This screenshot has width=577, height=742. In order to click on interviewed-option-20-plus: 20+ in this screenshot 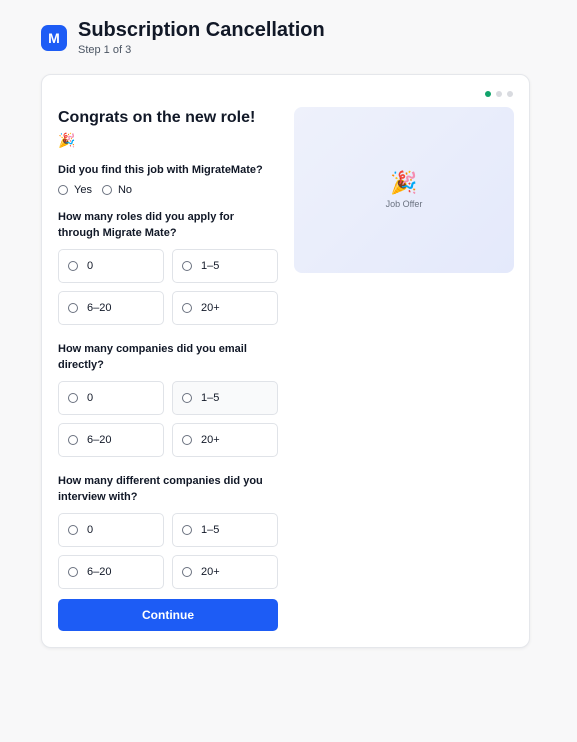, I will do `click(225, 572)`.